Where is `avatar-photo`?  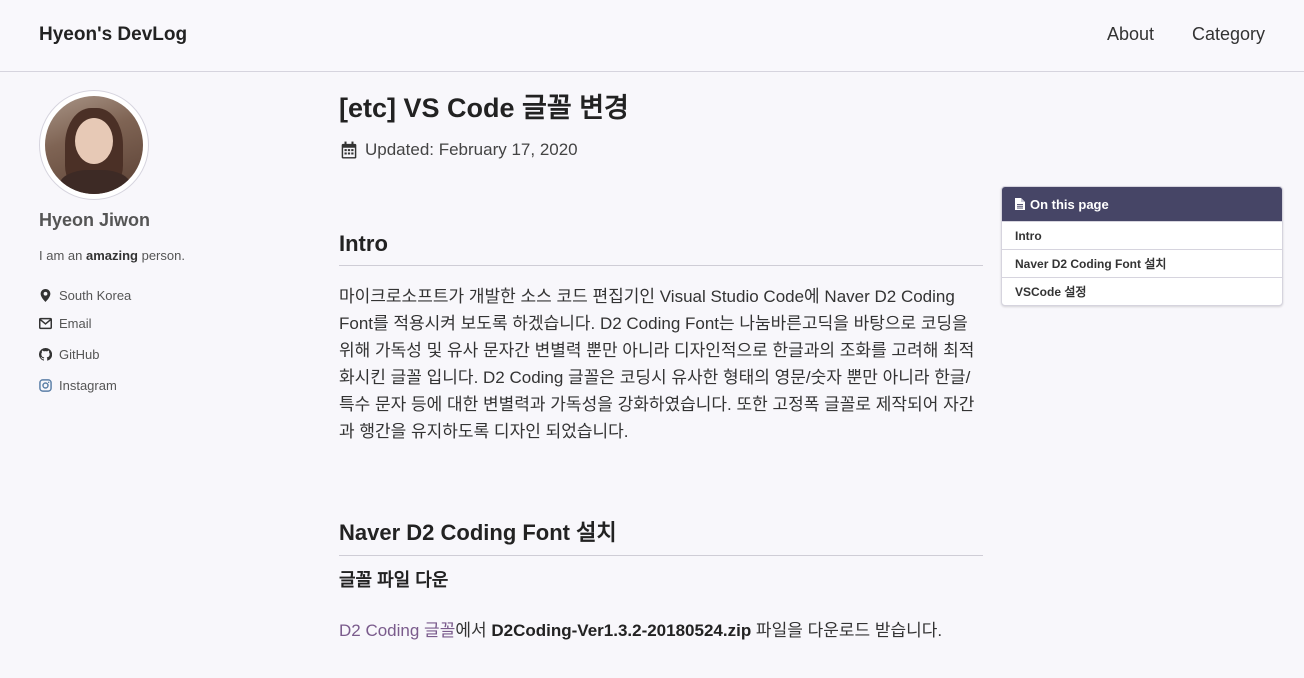
avatar-photo is located at coordinates (94, 145).